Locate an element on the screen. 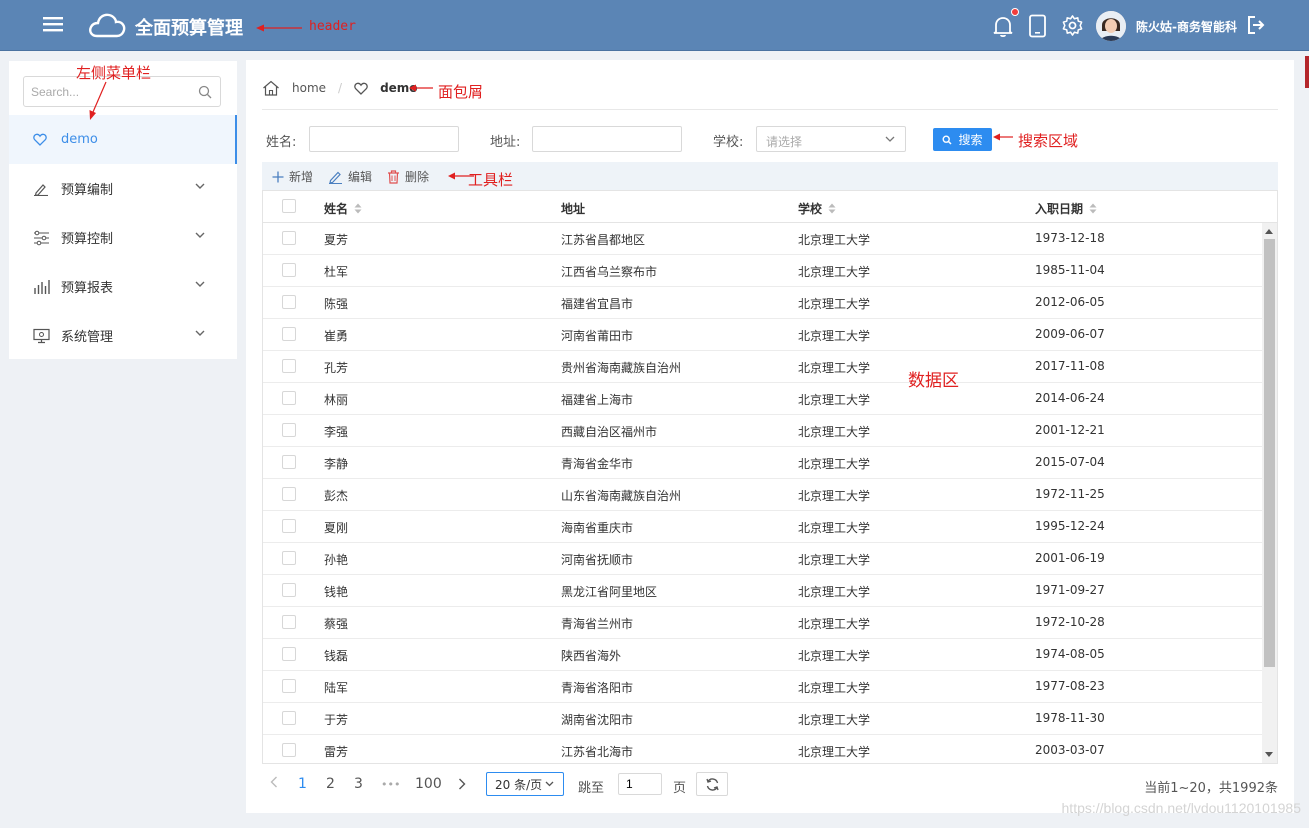 Image resolution: width=1309 pixels, height=828 pixels. cell-hire-date: 1995-12-24 is located at coordinates (1070, 526).